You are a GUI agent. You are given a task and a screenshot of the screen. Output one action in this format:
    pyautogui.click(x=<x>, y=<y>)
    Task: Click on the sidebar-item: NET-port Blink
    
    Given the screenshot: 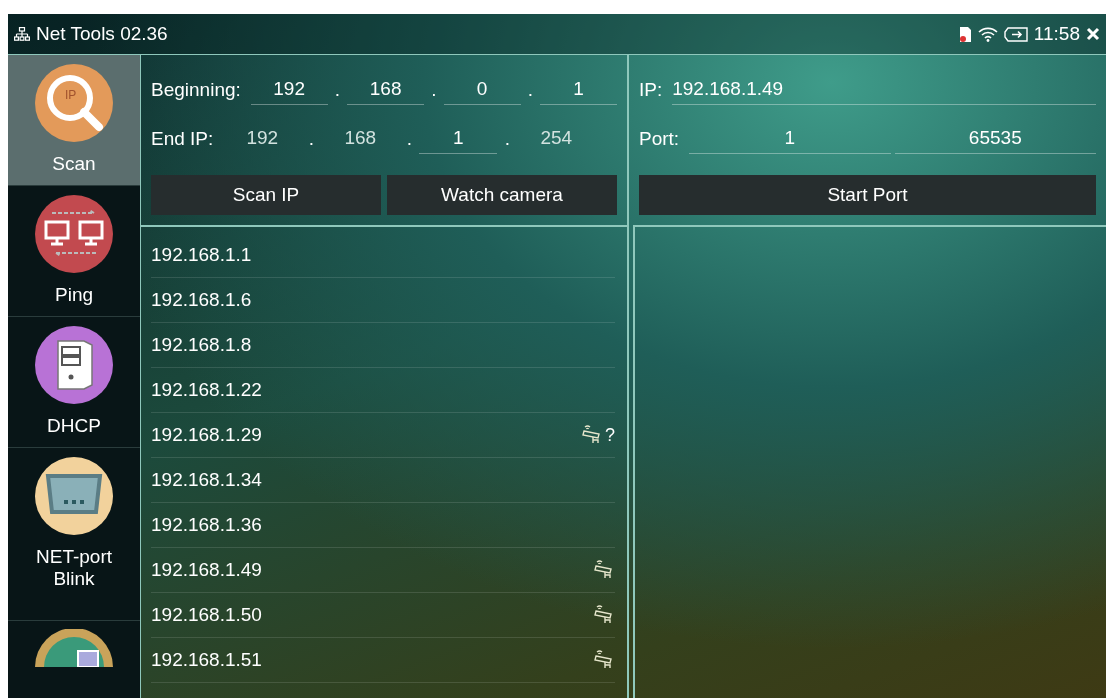 What is the action you would take?
    pyautogui.click(x=74, y=534)
    